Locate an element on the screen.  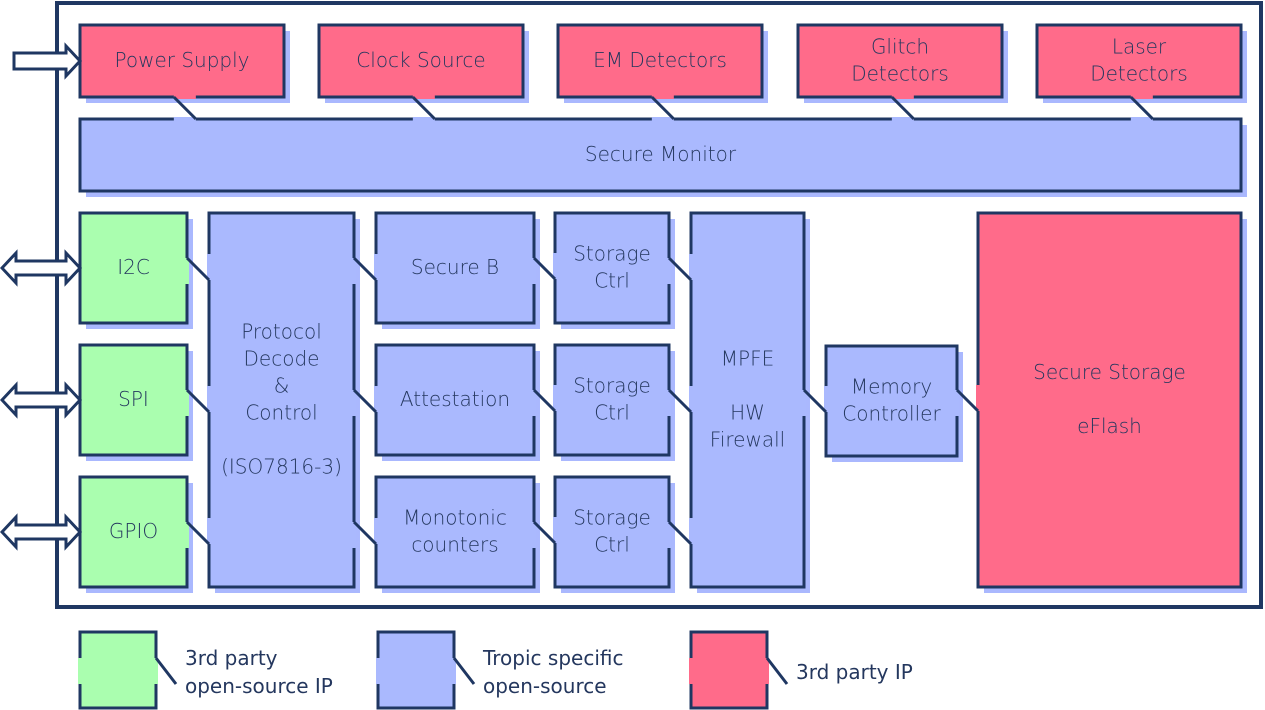
storage-ctrl-1-block: Storage Ctrl is located at coordinates (612, 268).